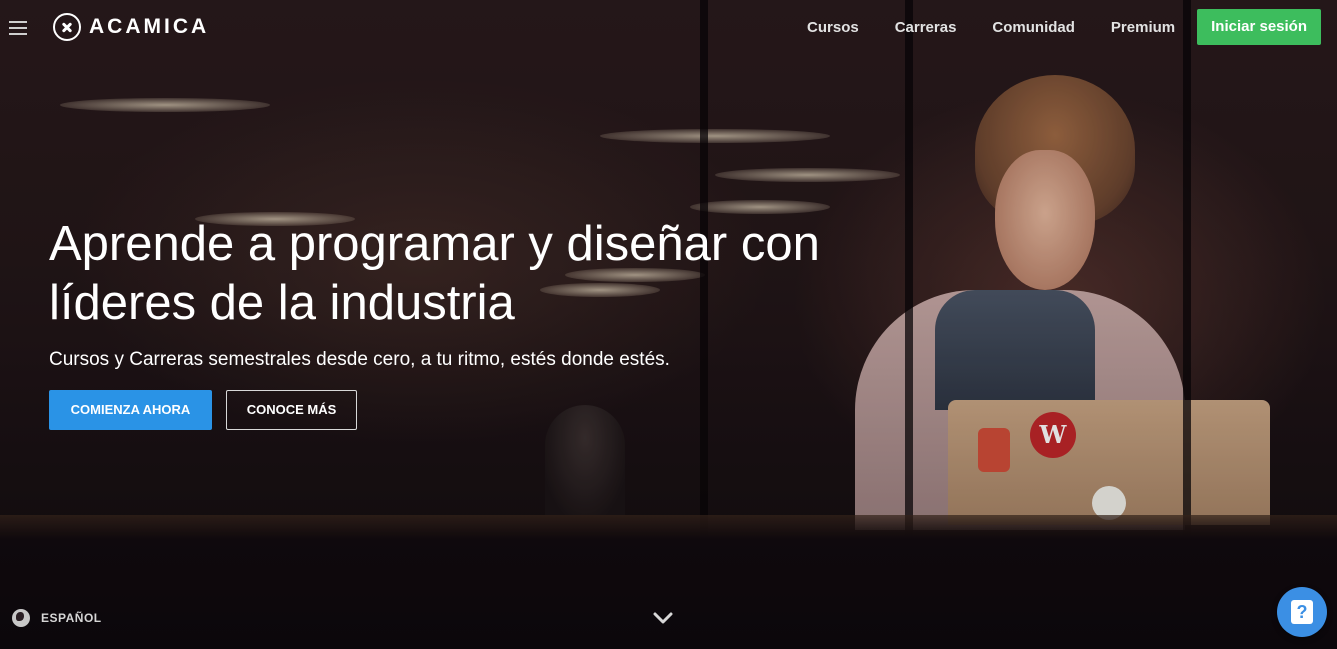 The height and width of the screenshot is (649, 1337). Describe the element at coordinates (926, 27) in the screenshot. I see `nav-carreras: Carreras` at that location.